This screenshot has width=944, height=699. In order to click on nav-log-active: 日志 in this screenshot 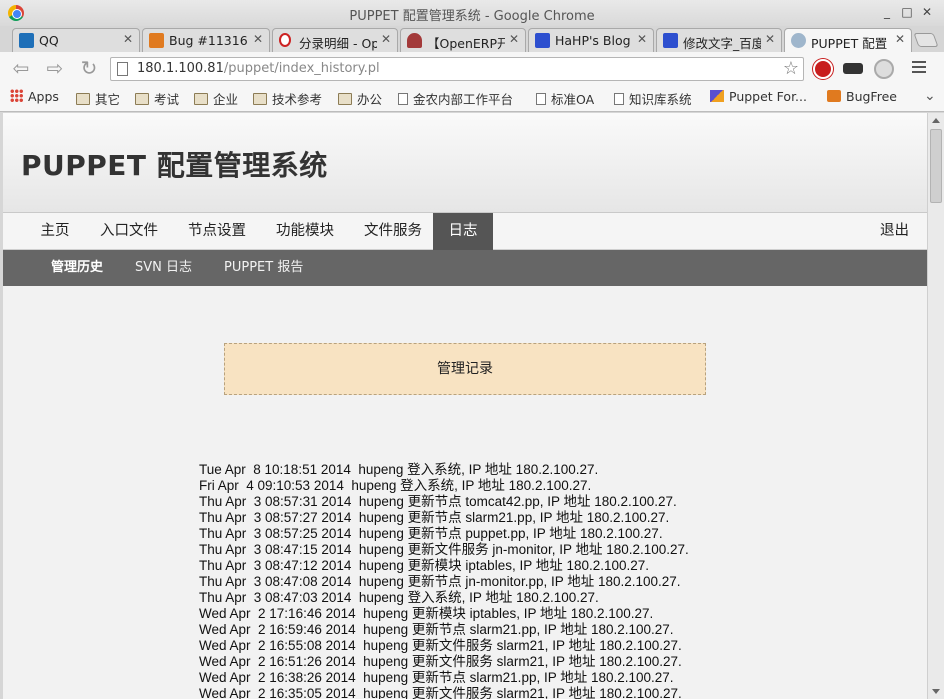, I will do `click(463, 231)`.